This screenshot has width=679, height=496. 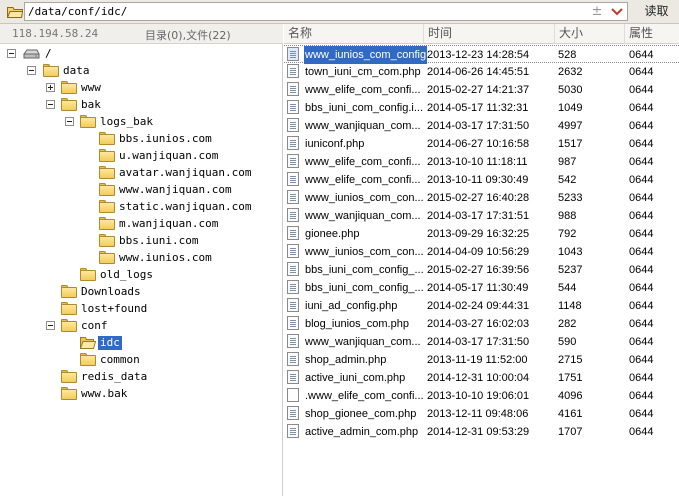 What do you see at coordinates (567, 55) in the screenshot?
I see `file-size: 528` at bounding box center [567, 55].